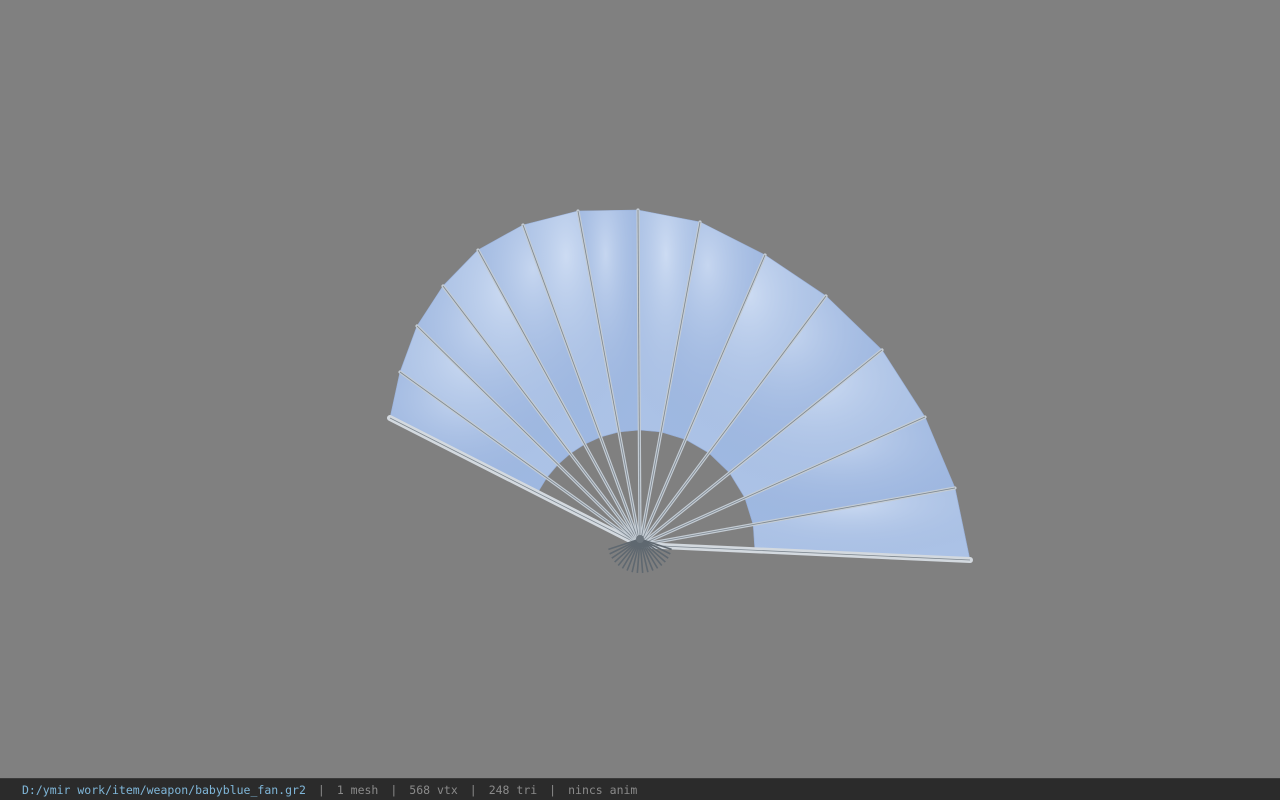 The image size is (1280, 800). Describe the element at coordinates (513, 789) in the screenshot. I see `triangle-count: 248 tri` at that location.